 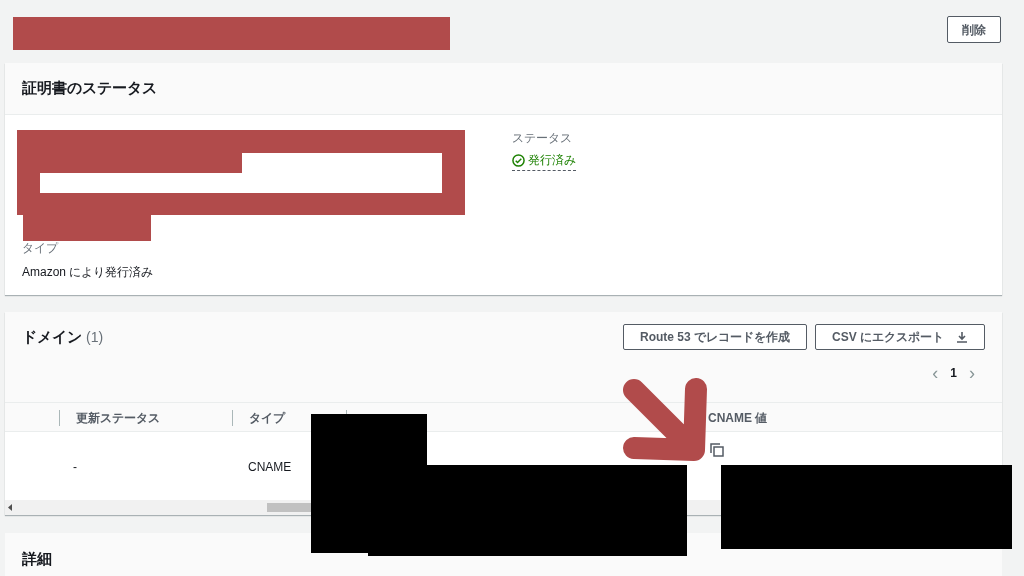 I want to click on page-number: 1, so click(x=953, y=373).